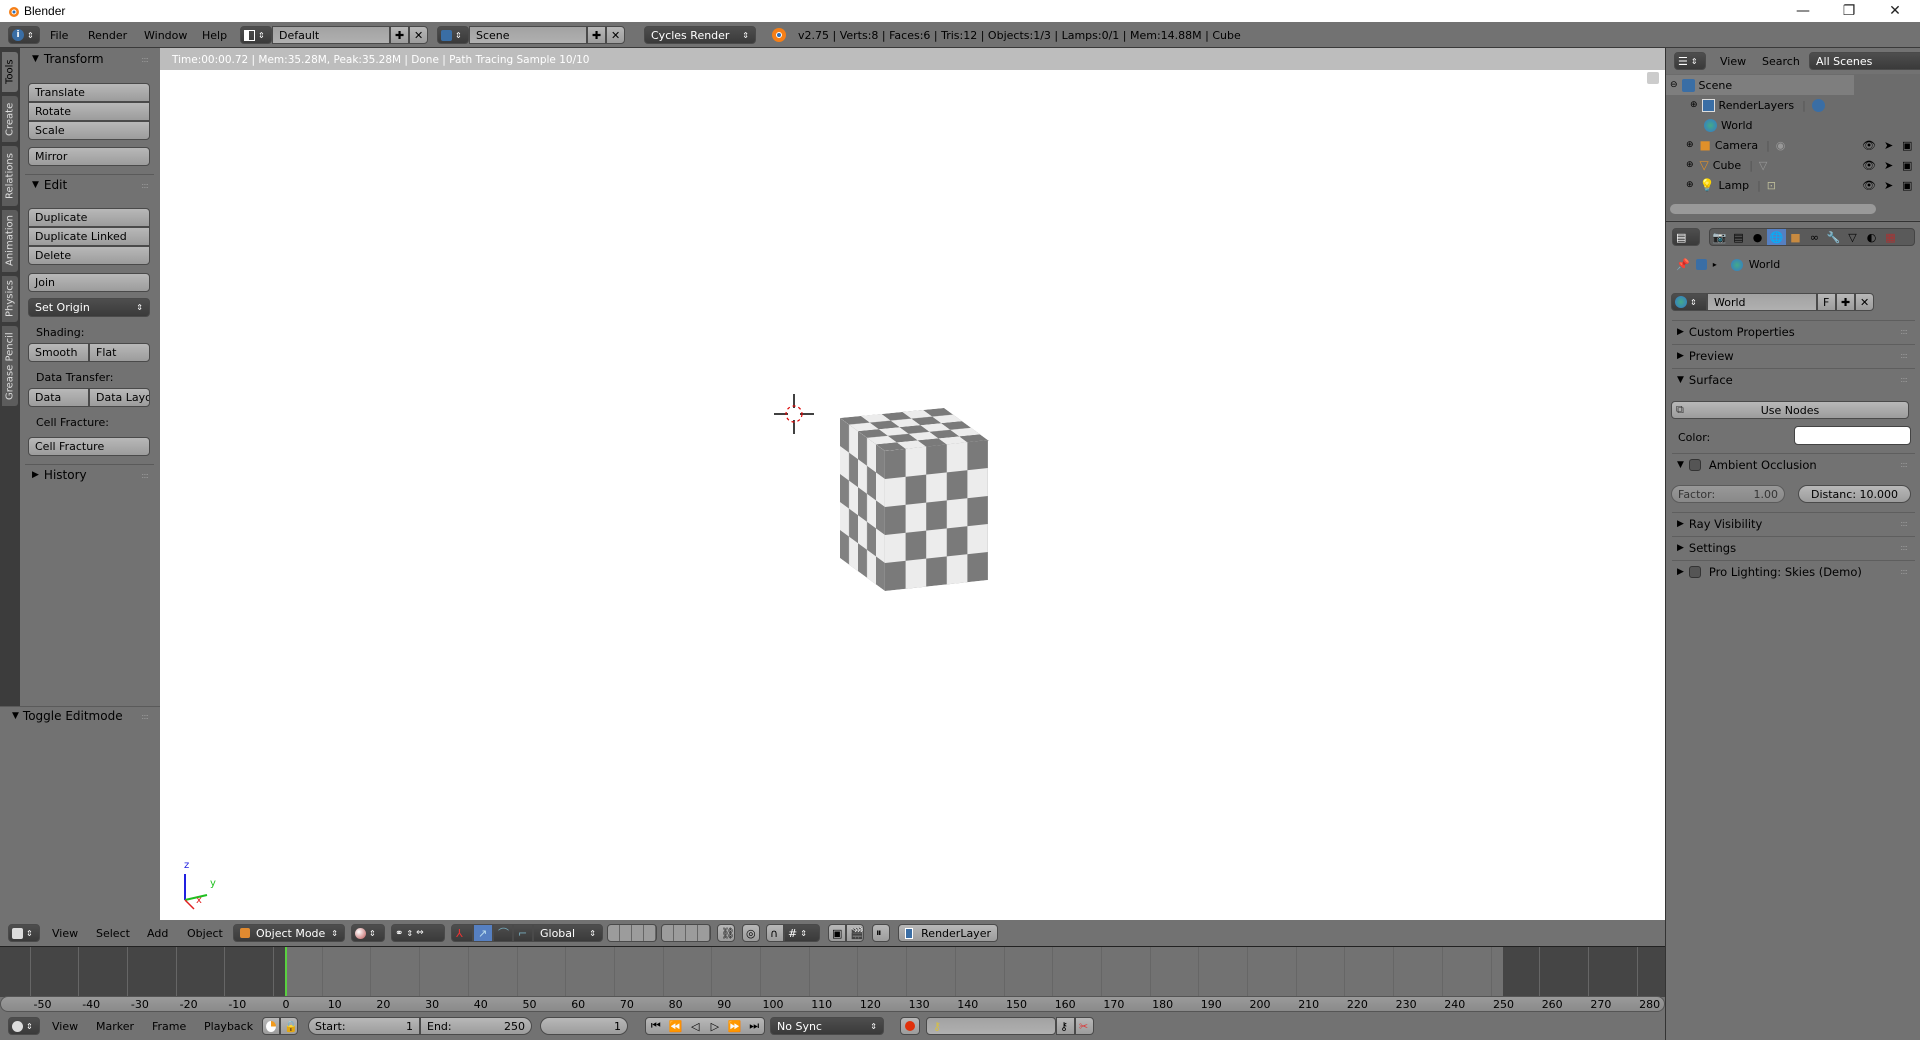 The width and height of the screenshot is (1920, 1040). What do you see at coordinates (1776, 237) in the screenshot?
I see `world-tab-icon: 🌐` at bounding box center [1776, 237].